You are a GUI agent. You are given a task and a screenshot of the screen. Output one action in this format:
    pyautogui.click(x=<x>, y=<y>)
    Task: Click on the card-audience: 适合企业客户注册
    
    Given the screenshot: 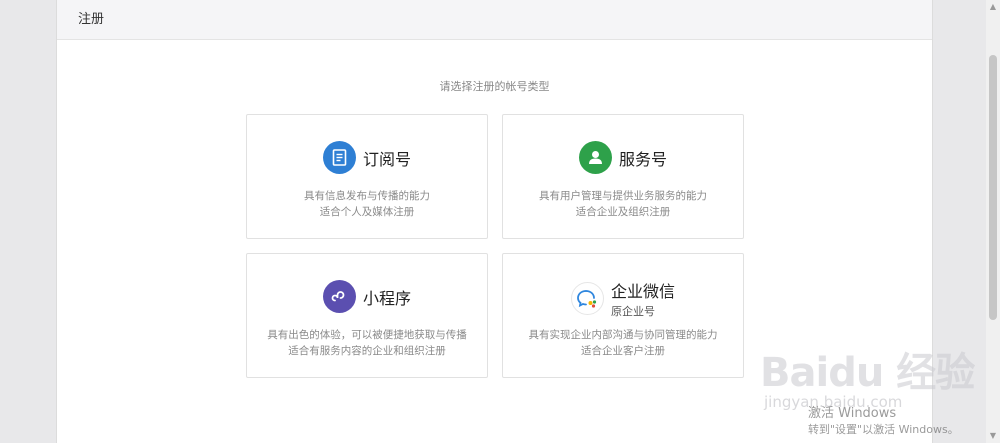 What is the action you would take?
    pyautogui.click(x=623, y=351)
    